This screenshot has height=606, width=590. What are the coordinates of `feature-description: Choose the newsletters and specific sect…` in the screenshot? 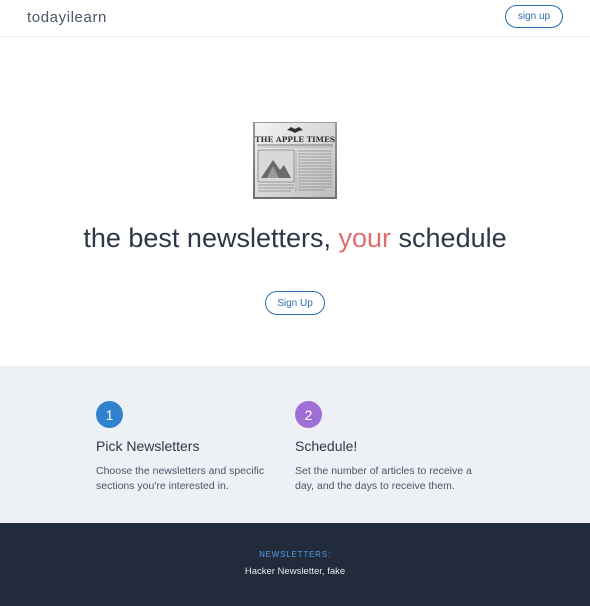 It's located at (180, 478).